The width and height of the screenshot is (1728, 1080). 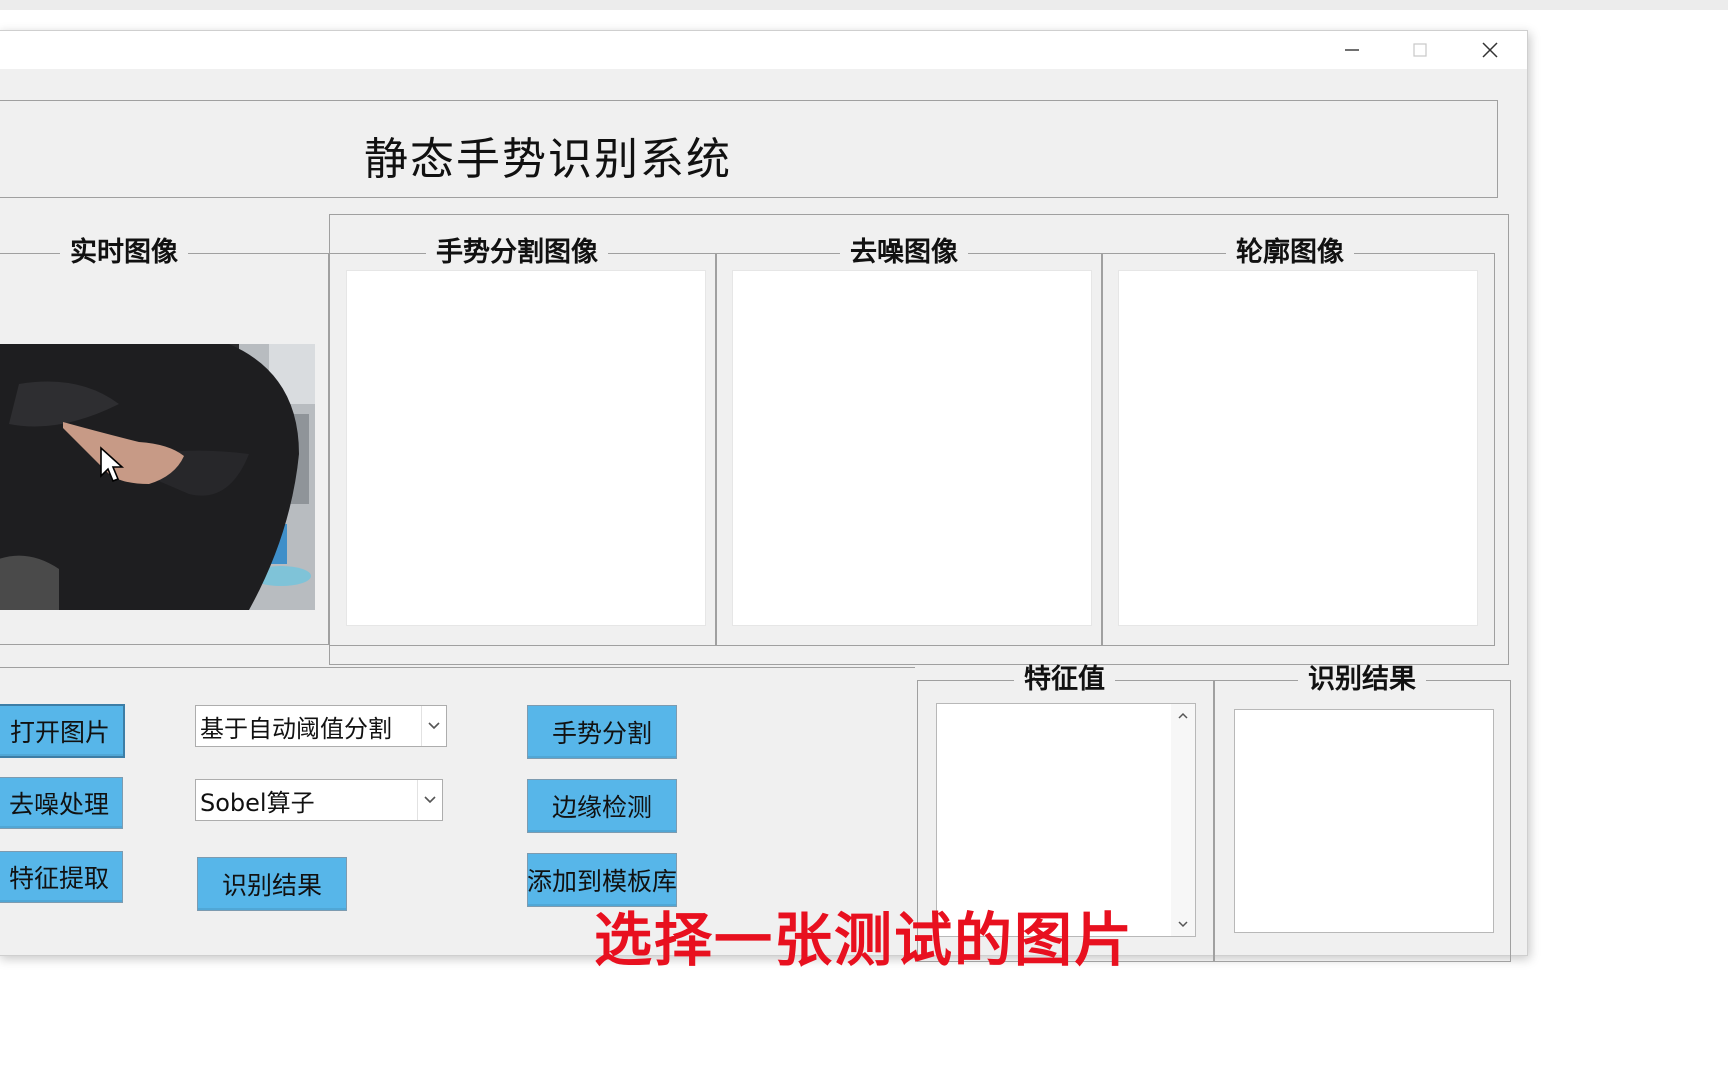 I want to click on maximize-icon, so click(x=1420, y=50).